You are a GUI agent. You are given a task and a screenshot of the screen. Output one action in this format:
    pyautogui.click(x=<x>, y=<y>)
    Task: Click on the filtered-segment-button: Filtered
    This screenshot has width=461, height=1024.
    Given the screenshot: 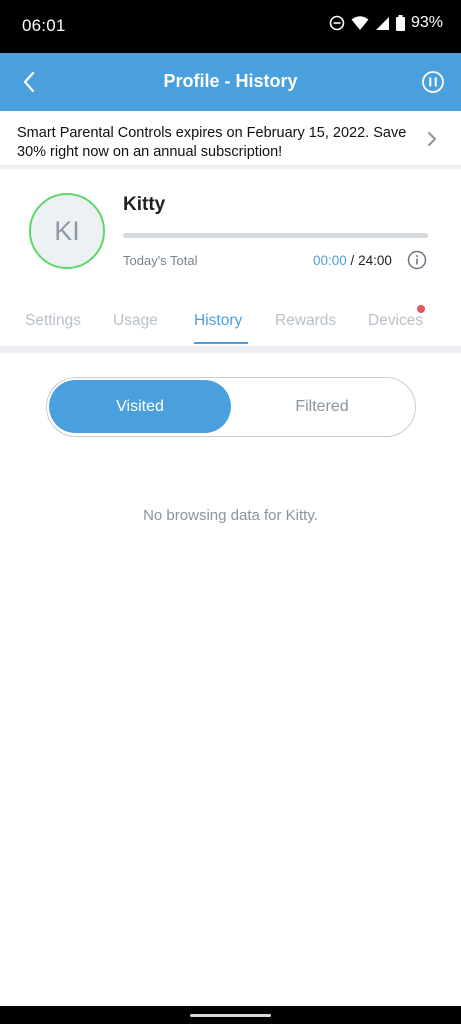 What is the action you would take?
    pyautogui.click(x=322, y=406)
    